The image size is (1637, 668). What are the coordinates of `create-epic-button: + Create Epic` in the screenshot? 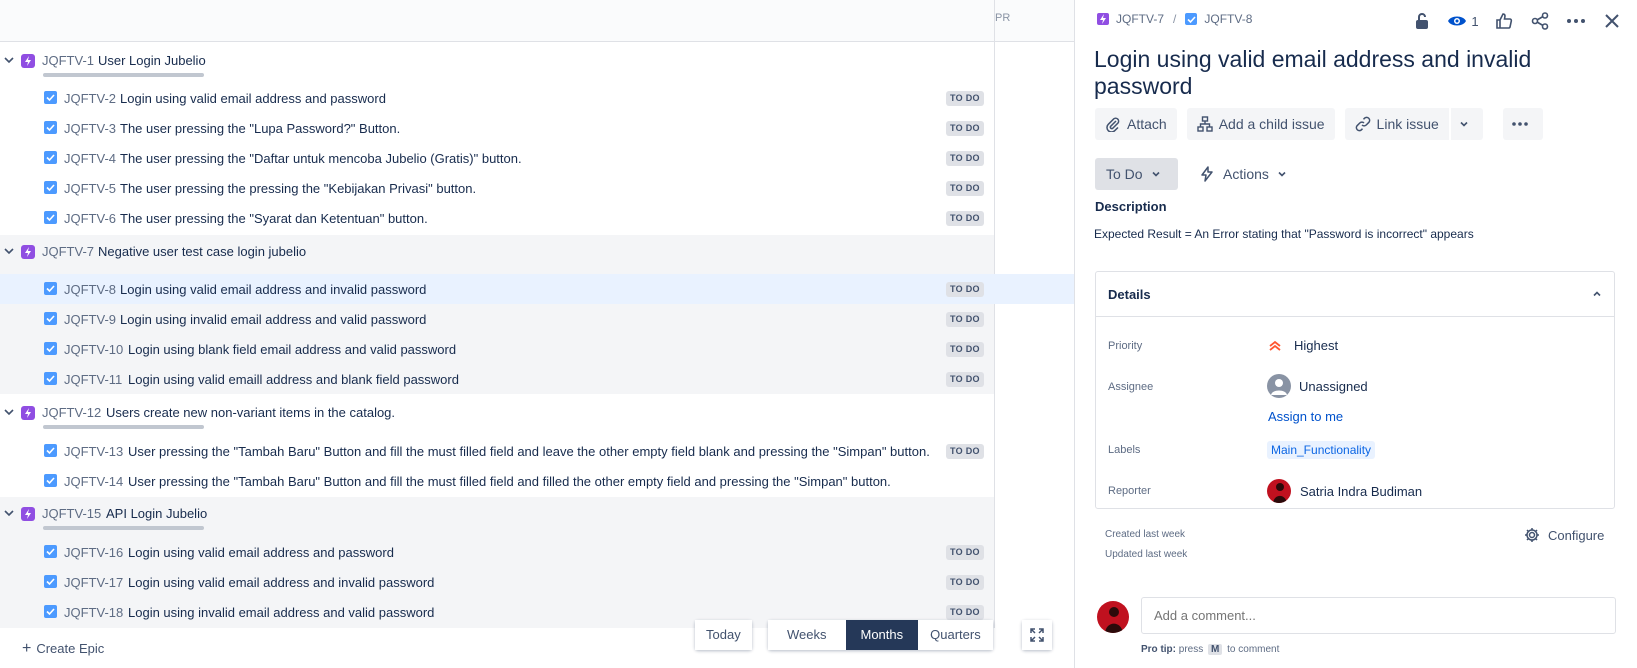 It's located at (63, 649).